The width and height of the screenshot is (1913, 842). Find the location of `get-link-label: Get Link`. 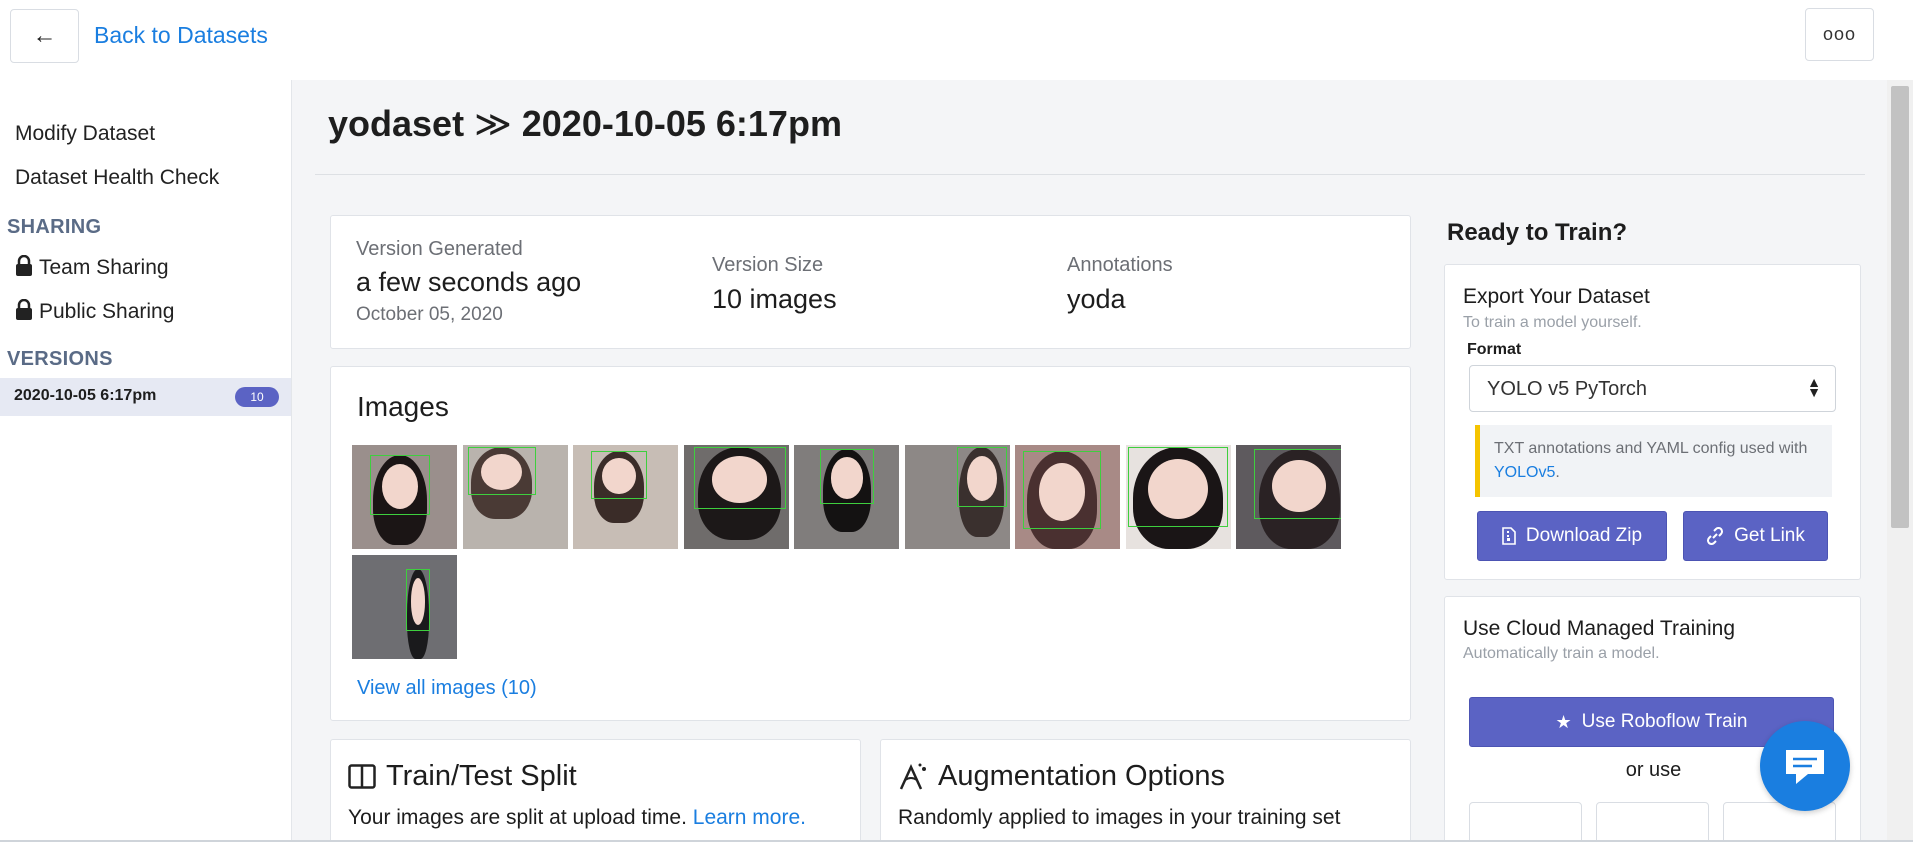

get-link-label: Get Link is located at coordinates (1769, 535).